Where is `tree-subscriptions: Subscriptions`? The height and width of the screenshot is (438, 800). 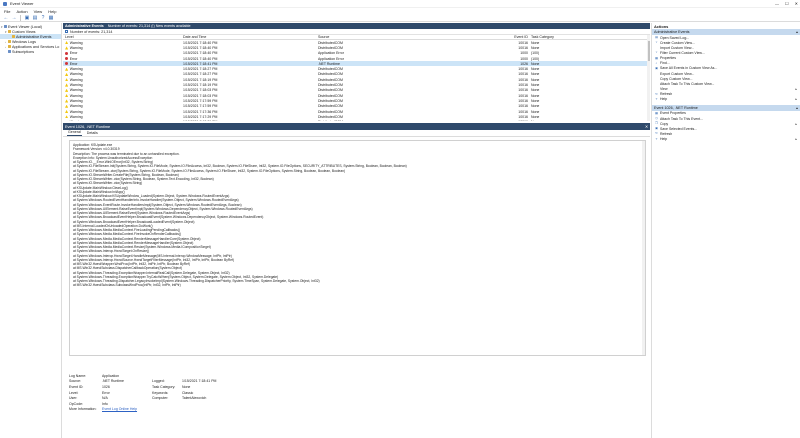
tree-subscriptions: Subscriptions is located at coordinates (30, 51).